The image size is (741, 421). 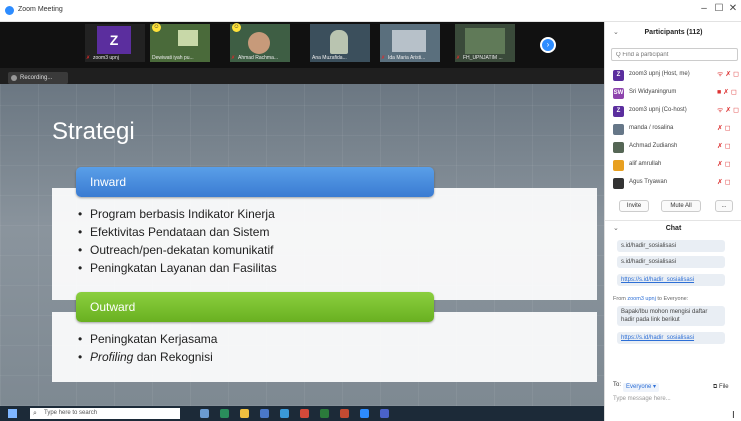 I want to click on window-titlebar: Zoom Meeting – ☐ ✕, so click(x=370, y=11).